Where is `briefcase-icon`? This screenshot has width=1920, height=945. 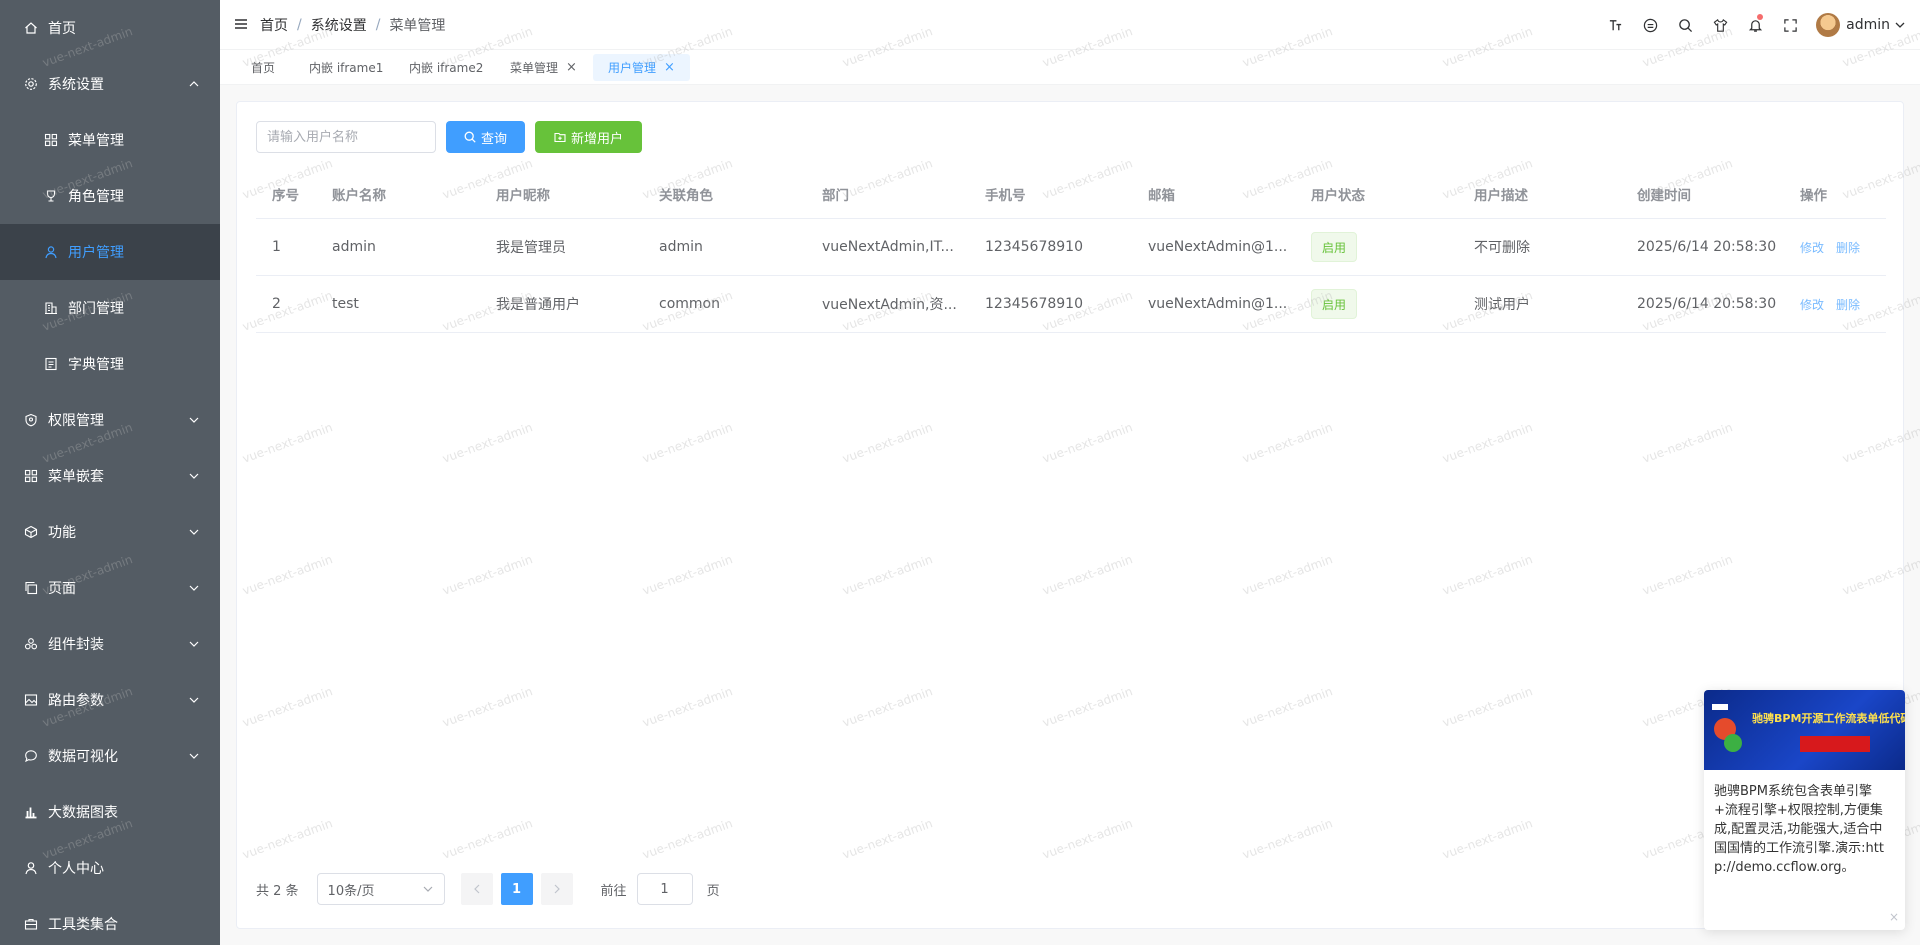
briefcase-icon is located at coordinates (31, 924).